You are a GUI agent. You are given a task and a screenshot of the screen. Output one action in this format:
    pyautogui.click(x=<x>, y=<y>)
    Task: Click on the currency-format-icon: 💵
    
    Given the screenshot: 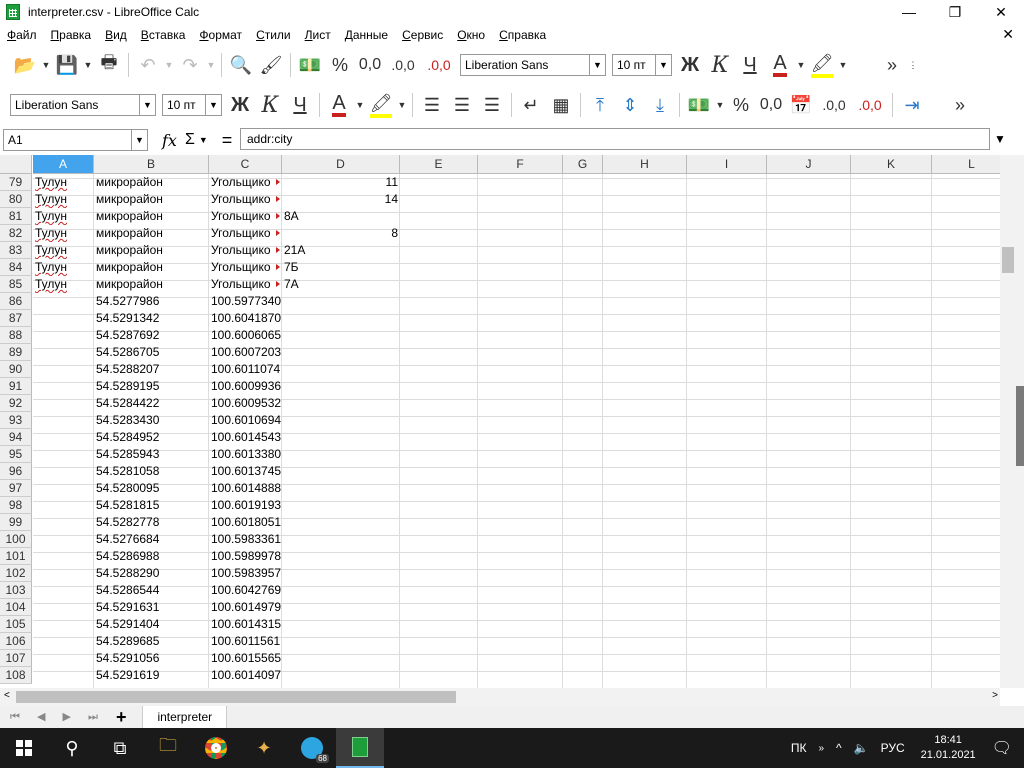 What is the action you would take?
    pyautogui.click(x=699, y=105)
    